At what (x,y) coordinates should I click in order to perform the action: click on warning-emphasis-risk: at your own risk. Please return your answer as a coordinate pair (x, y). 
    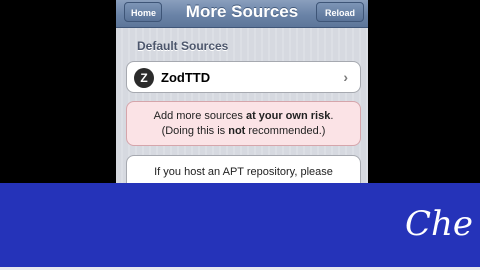
    Looking at the image, I should click on (288, 116).